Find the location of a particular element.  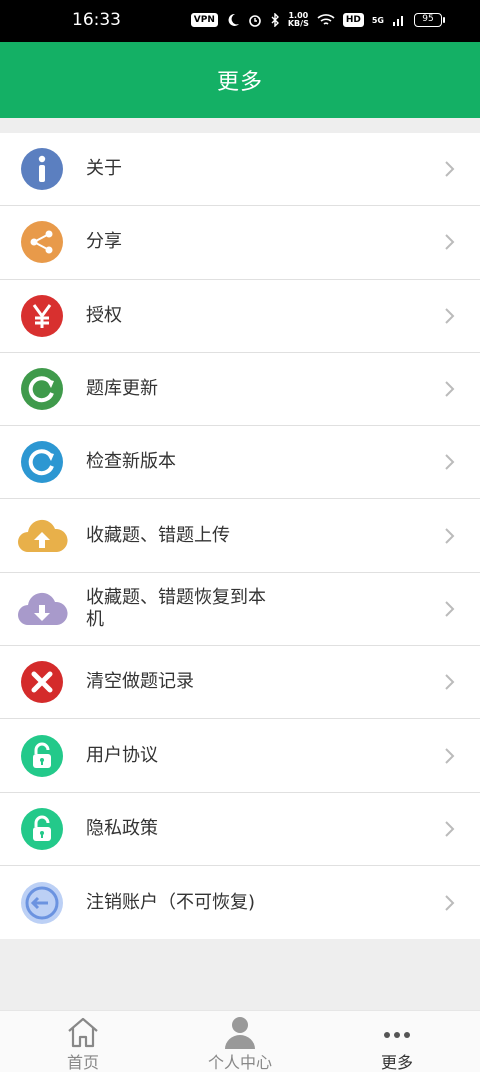

moon-icon is located at coordinates (233, 19).